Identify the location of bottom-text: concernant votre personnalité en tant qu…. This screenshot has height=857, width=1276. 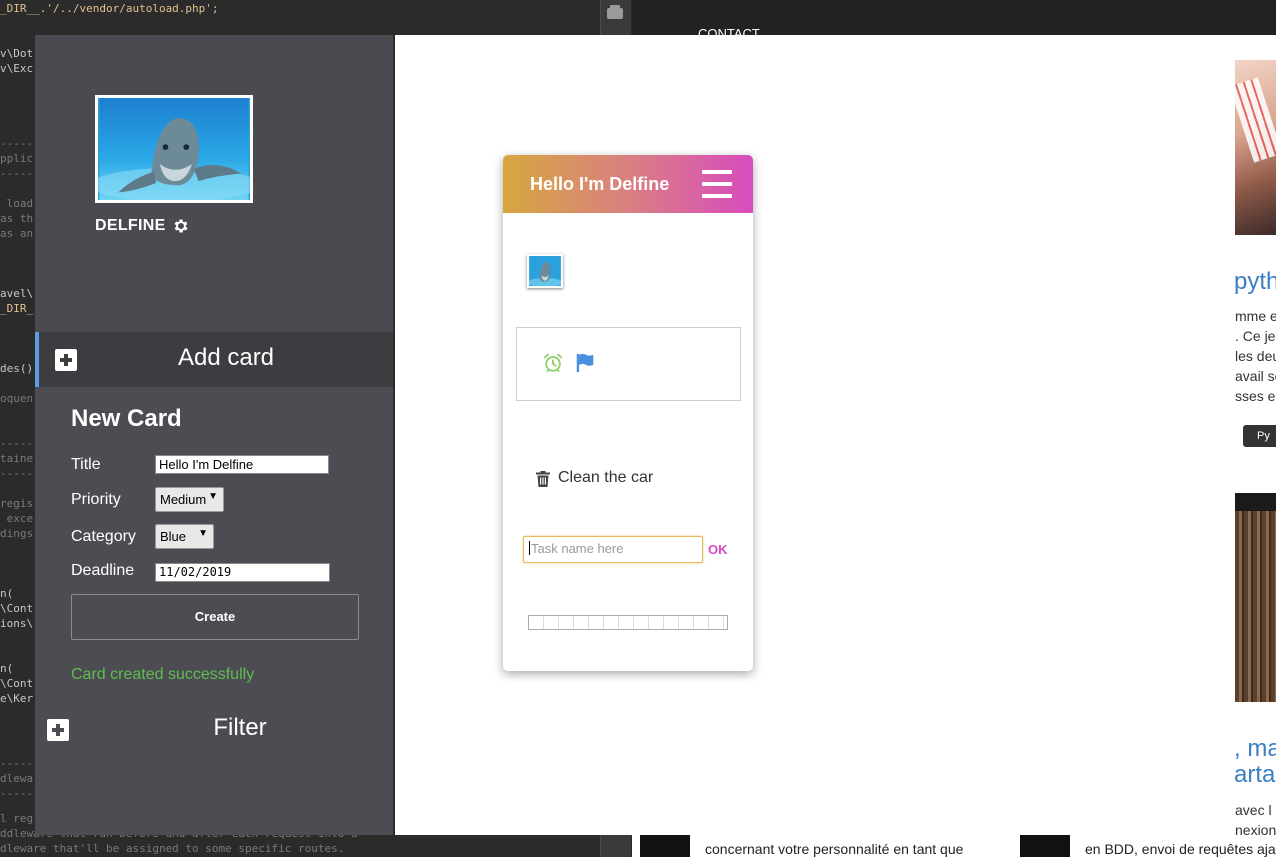
(834, 849).